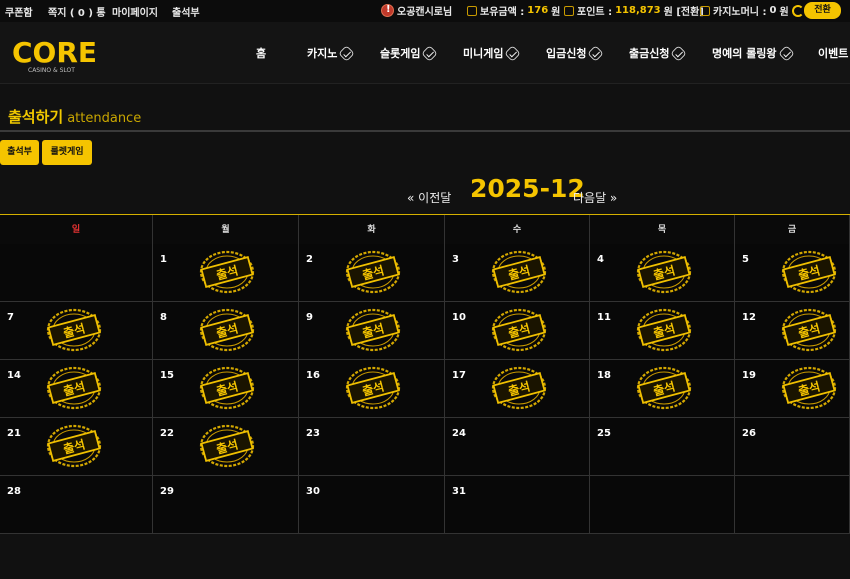 This screenshot has width=850, height=579. What do you see at coordinates (51, 70) in the screenshot?
I see `logo-subtext: CASINO & SLOT` at bounding box center [51, 70].